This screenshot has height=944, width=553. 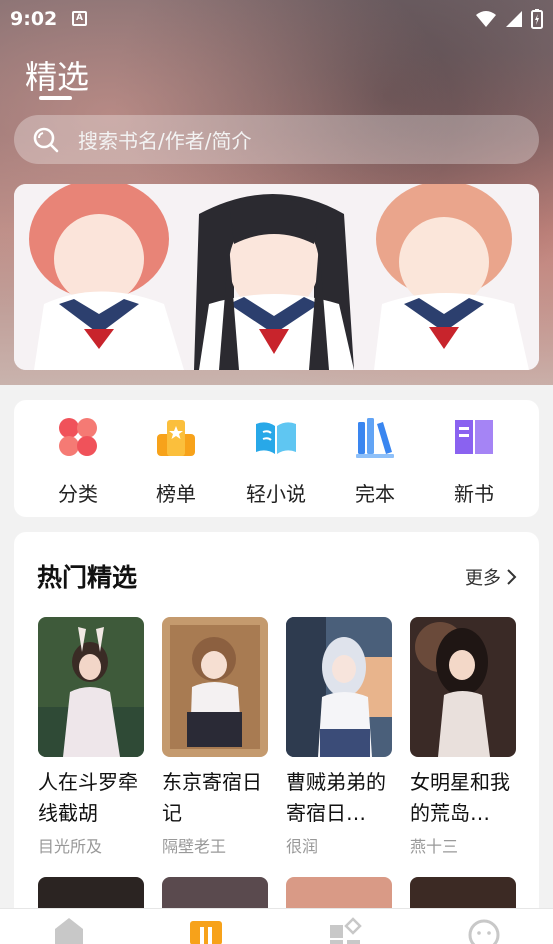 I want to click on notification-a-icon: A, so click(x=79, y=18).